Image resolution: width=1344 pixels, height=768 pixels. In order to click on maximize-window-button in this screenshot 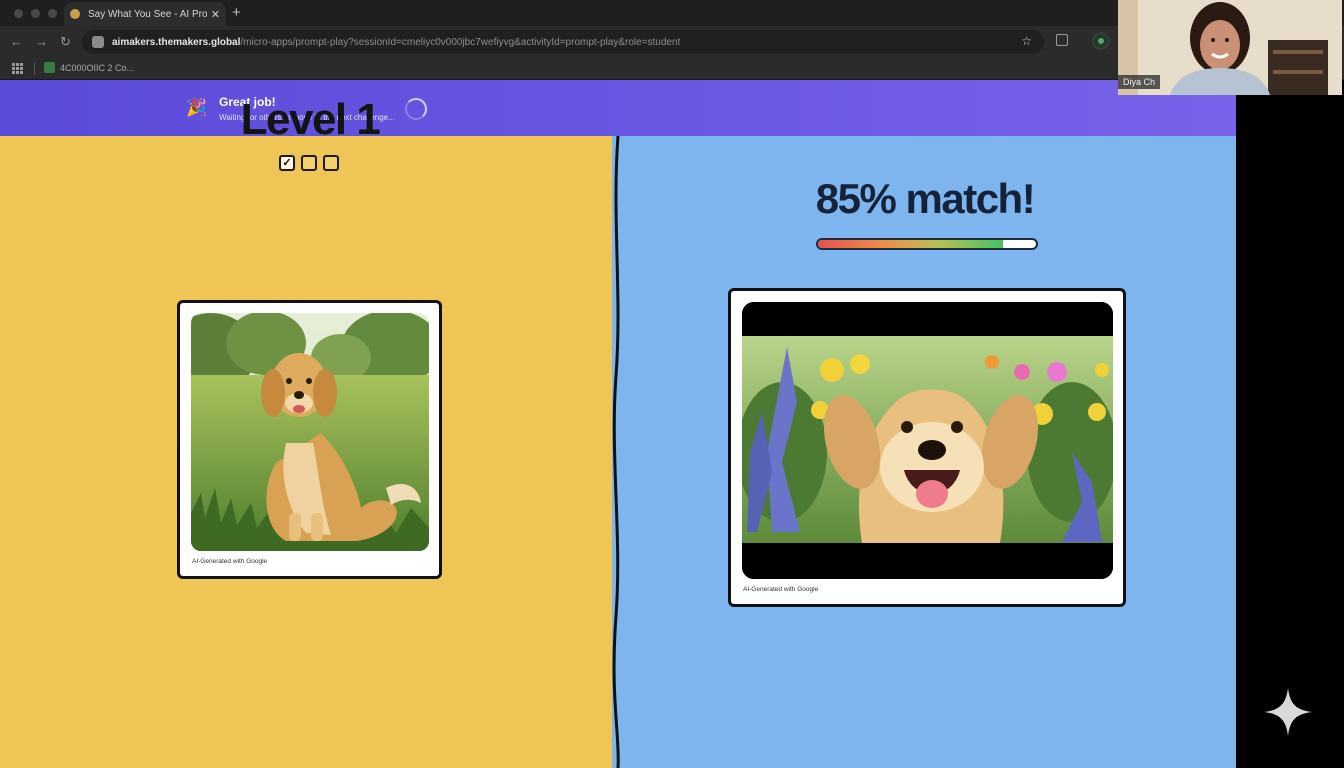, I will do `click(52, 13)`.